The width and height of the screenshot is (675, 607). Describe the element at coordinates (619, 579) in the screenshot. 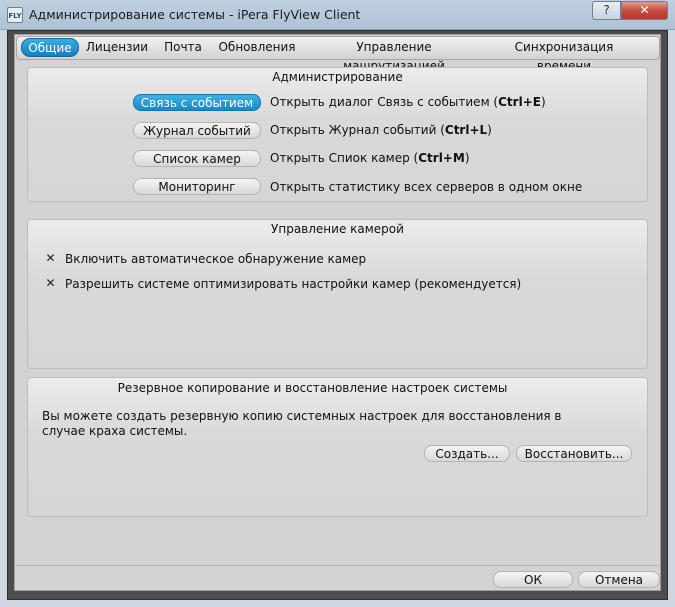

I see `cancel-button: Отмена` at that location.